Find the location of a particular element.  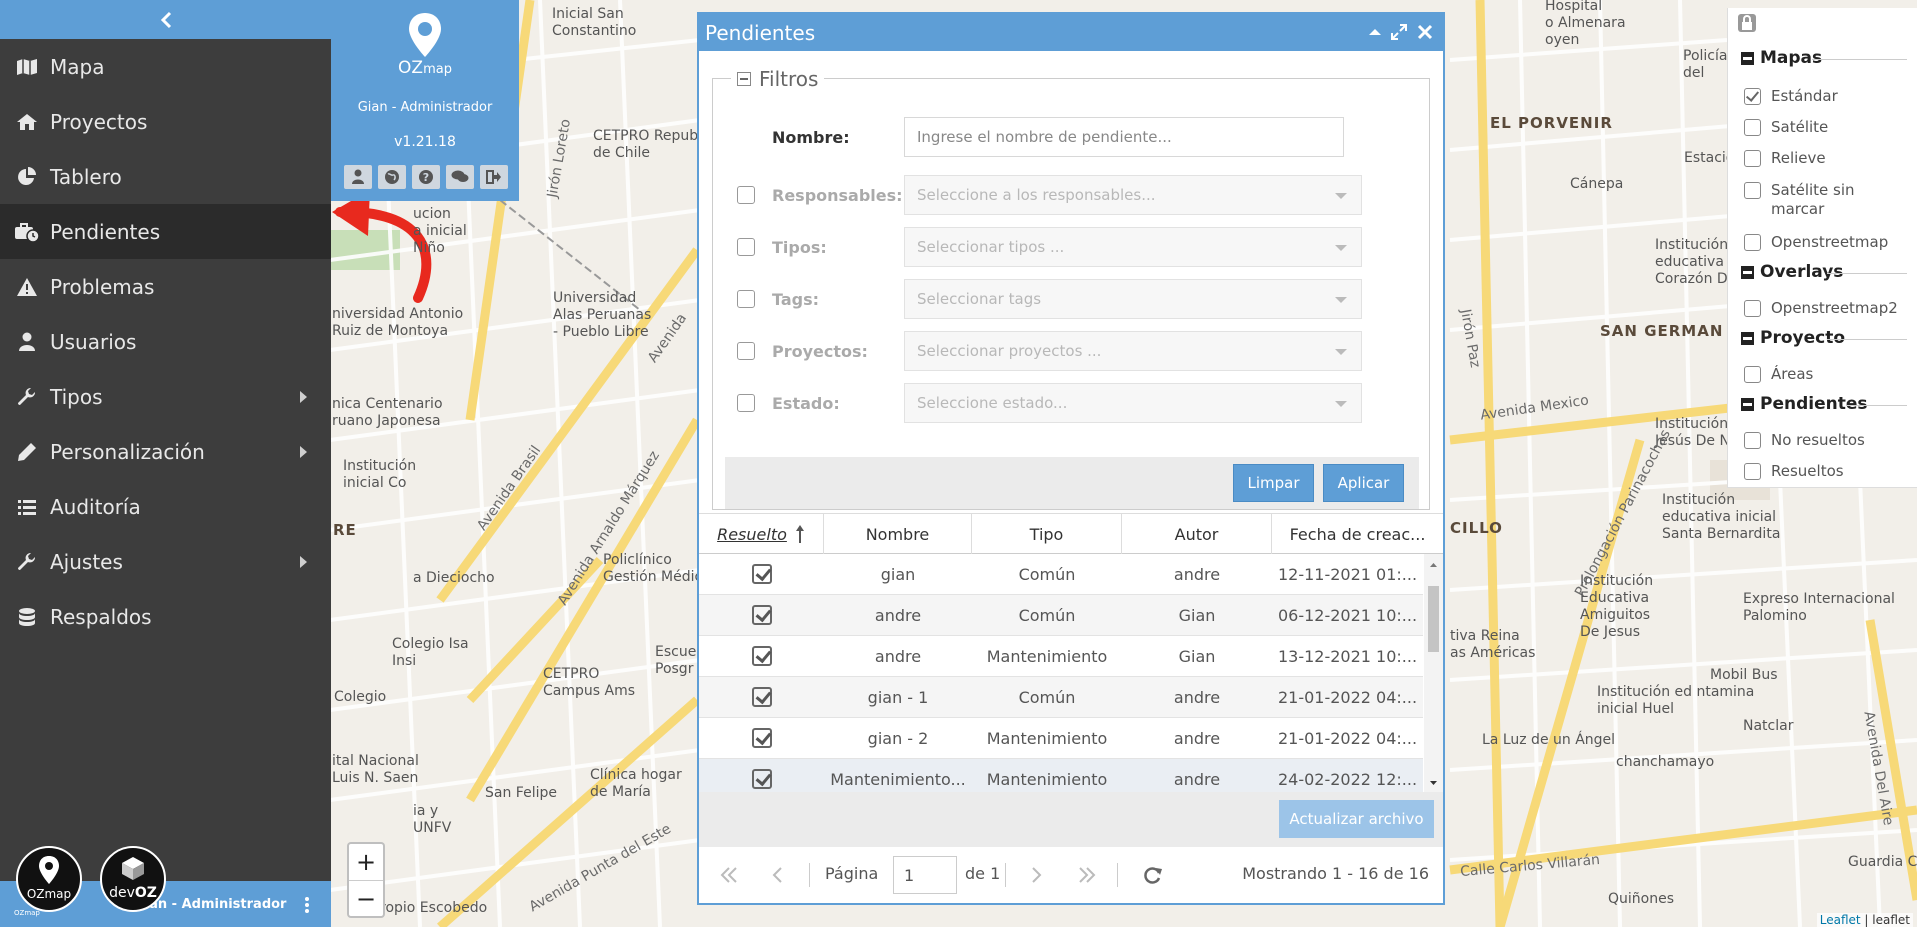

sidebar-item-auditoria: Auditoría is located at coordinates (165, 506).